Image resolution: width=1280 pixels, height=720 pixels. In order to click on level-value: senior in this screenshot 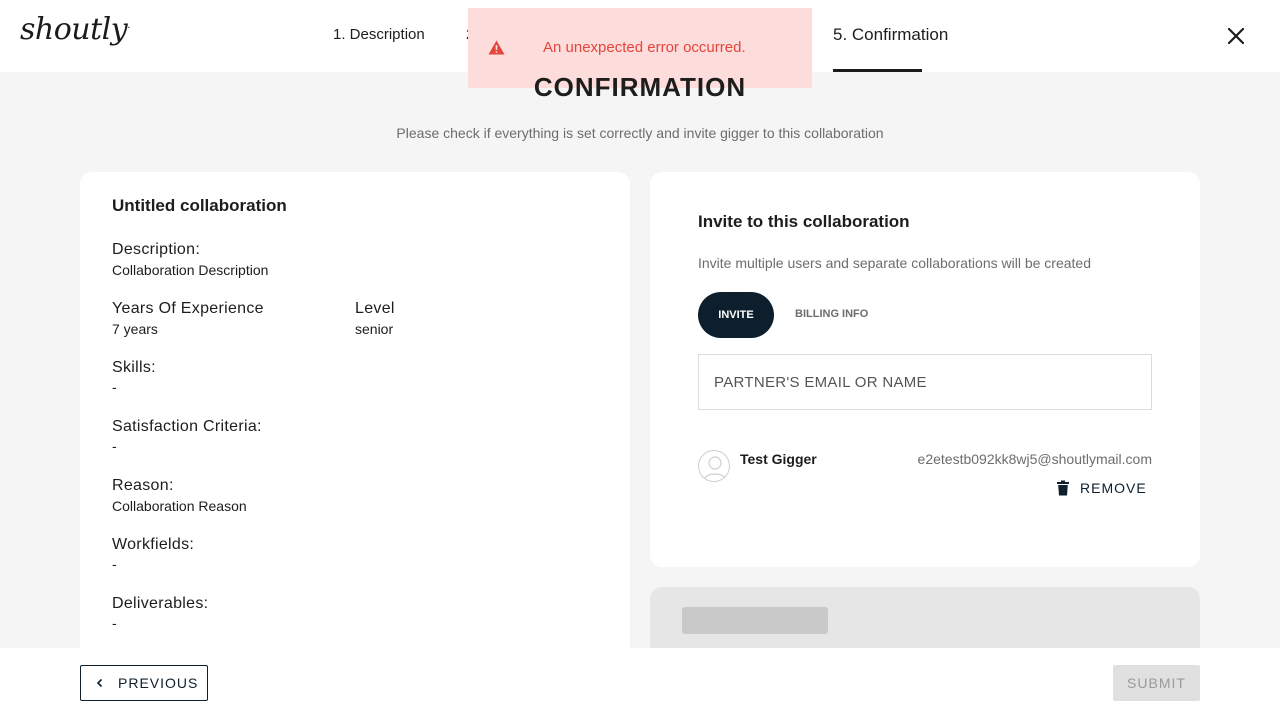, I will do `click(374, 329)`.